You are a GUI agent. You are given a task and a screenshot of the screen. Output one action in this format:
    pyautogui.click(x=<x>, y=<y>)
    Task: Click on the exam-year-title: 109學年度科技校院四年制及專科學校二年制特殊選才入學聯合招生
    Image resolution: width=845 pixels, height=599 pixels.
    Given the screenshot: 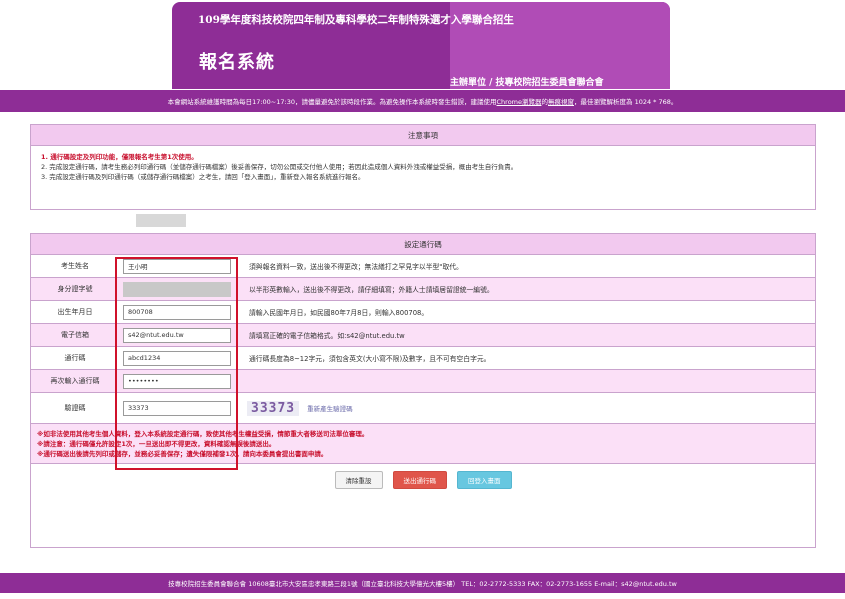 What is the action you would take?
    pyautogui.click(x=356, y=20)
    